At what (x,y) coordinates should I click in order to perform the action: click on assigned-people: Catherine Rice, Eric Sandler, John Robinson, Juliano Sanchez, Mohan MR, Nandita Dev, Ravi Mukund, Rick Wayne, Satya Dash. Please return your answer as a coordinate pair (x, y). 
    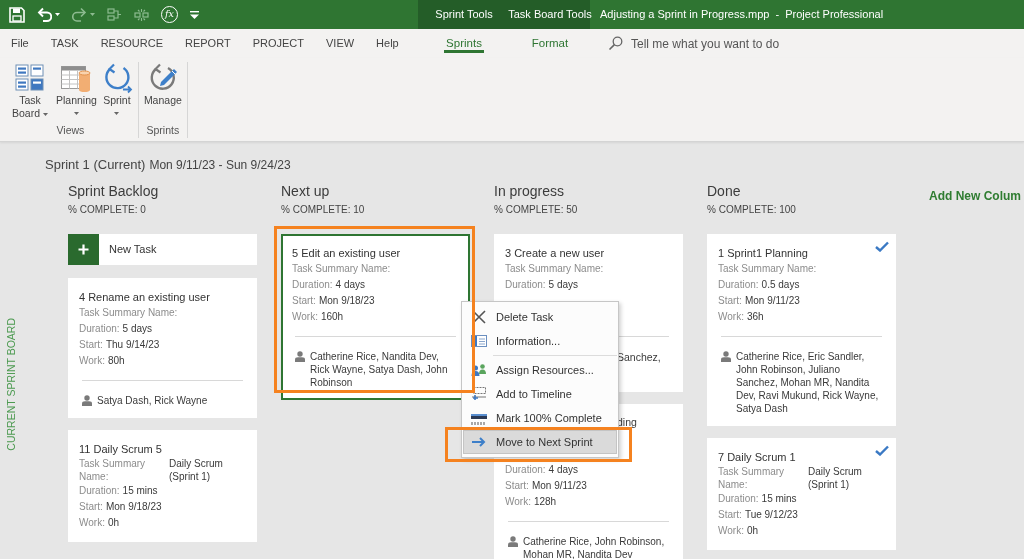
    Looking at the image, I should click on (808, 382).